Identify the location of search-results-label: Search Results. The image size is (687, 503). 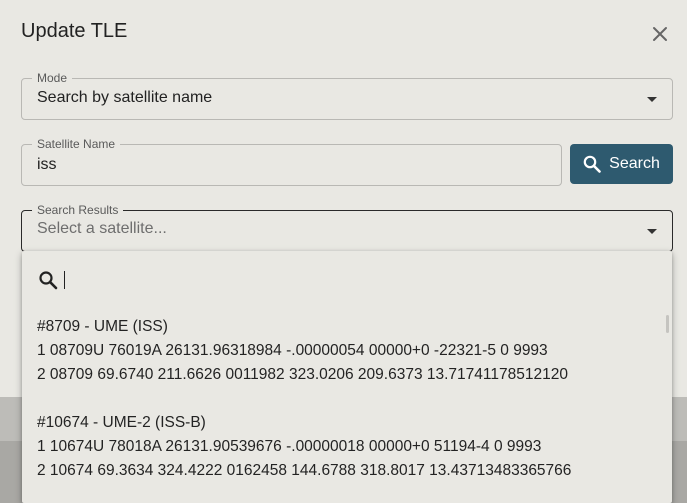
(78, 210).